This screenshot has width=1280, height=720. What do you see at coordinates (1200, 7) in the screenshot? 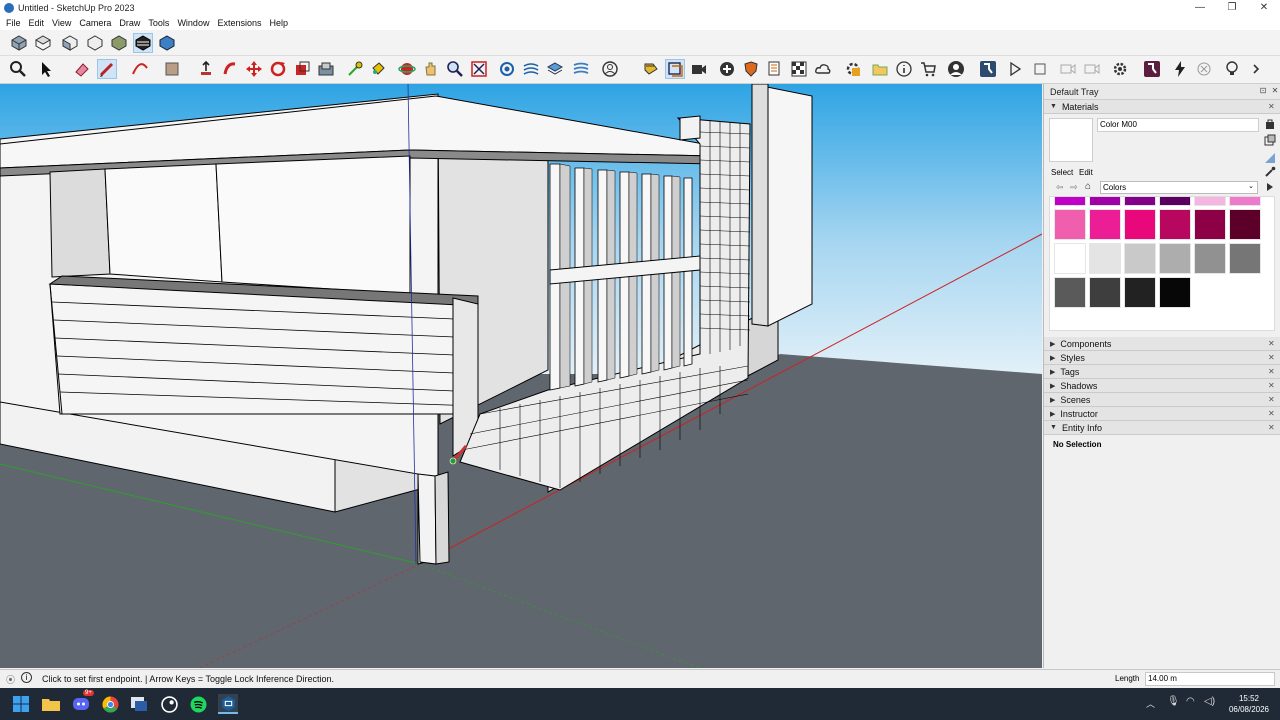
I see `minimize-icon: —` at bounding box center [1200, 7].